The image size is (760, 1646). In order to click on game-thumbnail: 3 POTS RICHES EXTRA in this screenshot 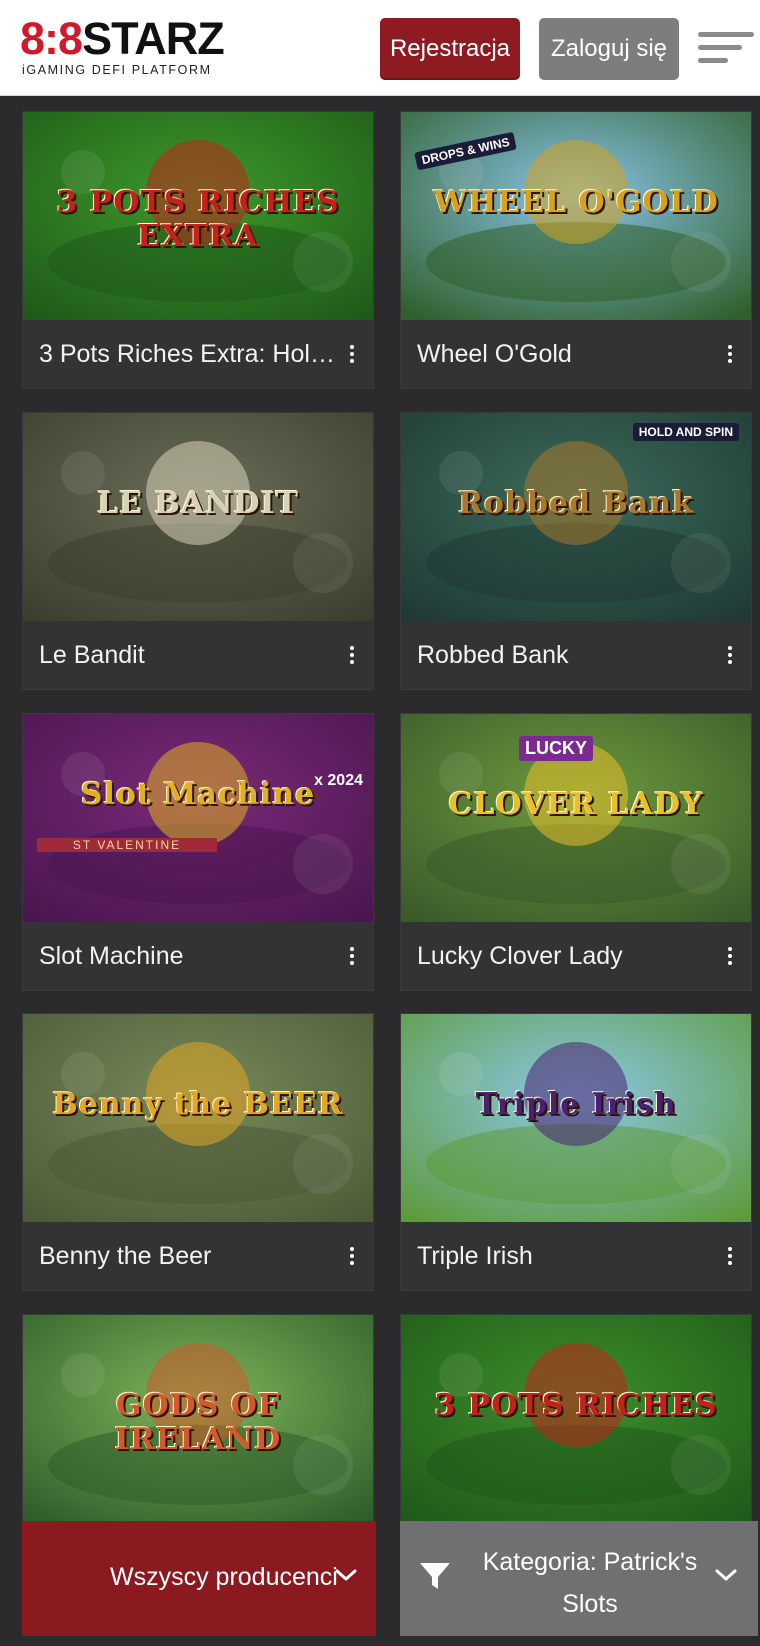, I will do `click(198, 216)`.